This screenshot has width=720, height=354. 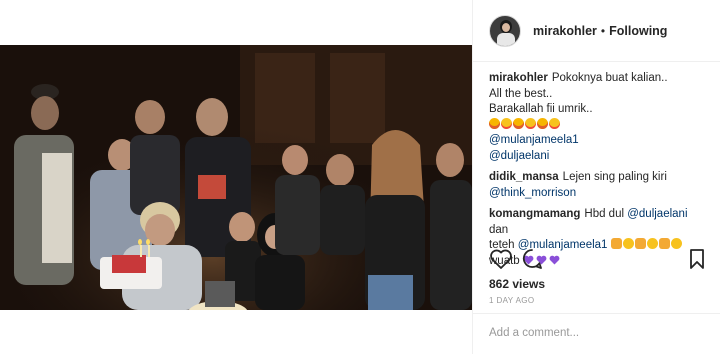 What do you see at coordinates (512, 300) in the screenshot?
I see `post-date: 1 DAY AGO` at bounding box center [512, 300].